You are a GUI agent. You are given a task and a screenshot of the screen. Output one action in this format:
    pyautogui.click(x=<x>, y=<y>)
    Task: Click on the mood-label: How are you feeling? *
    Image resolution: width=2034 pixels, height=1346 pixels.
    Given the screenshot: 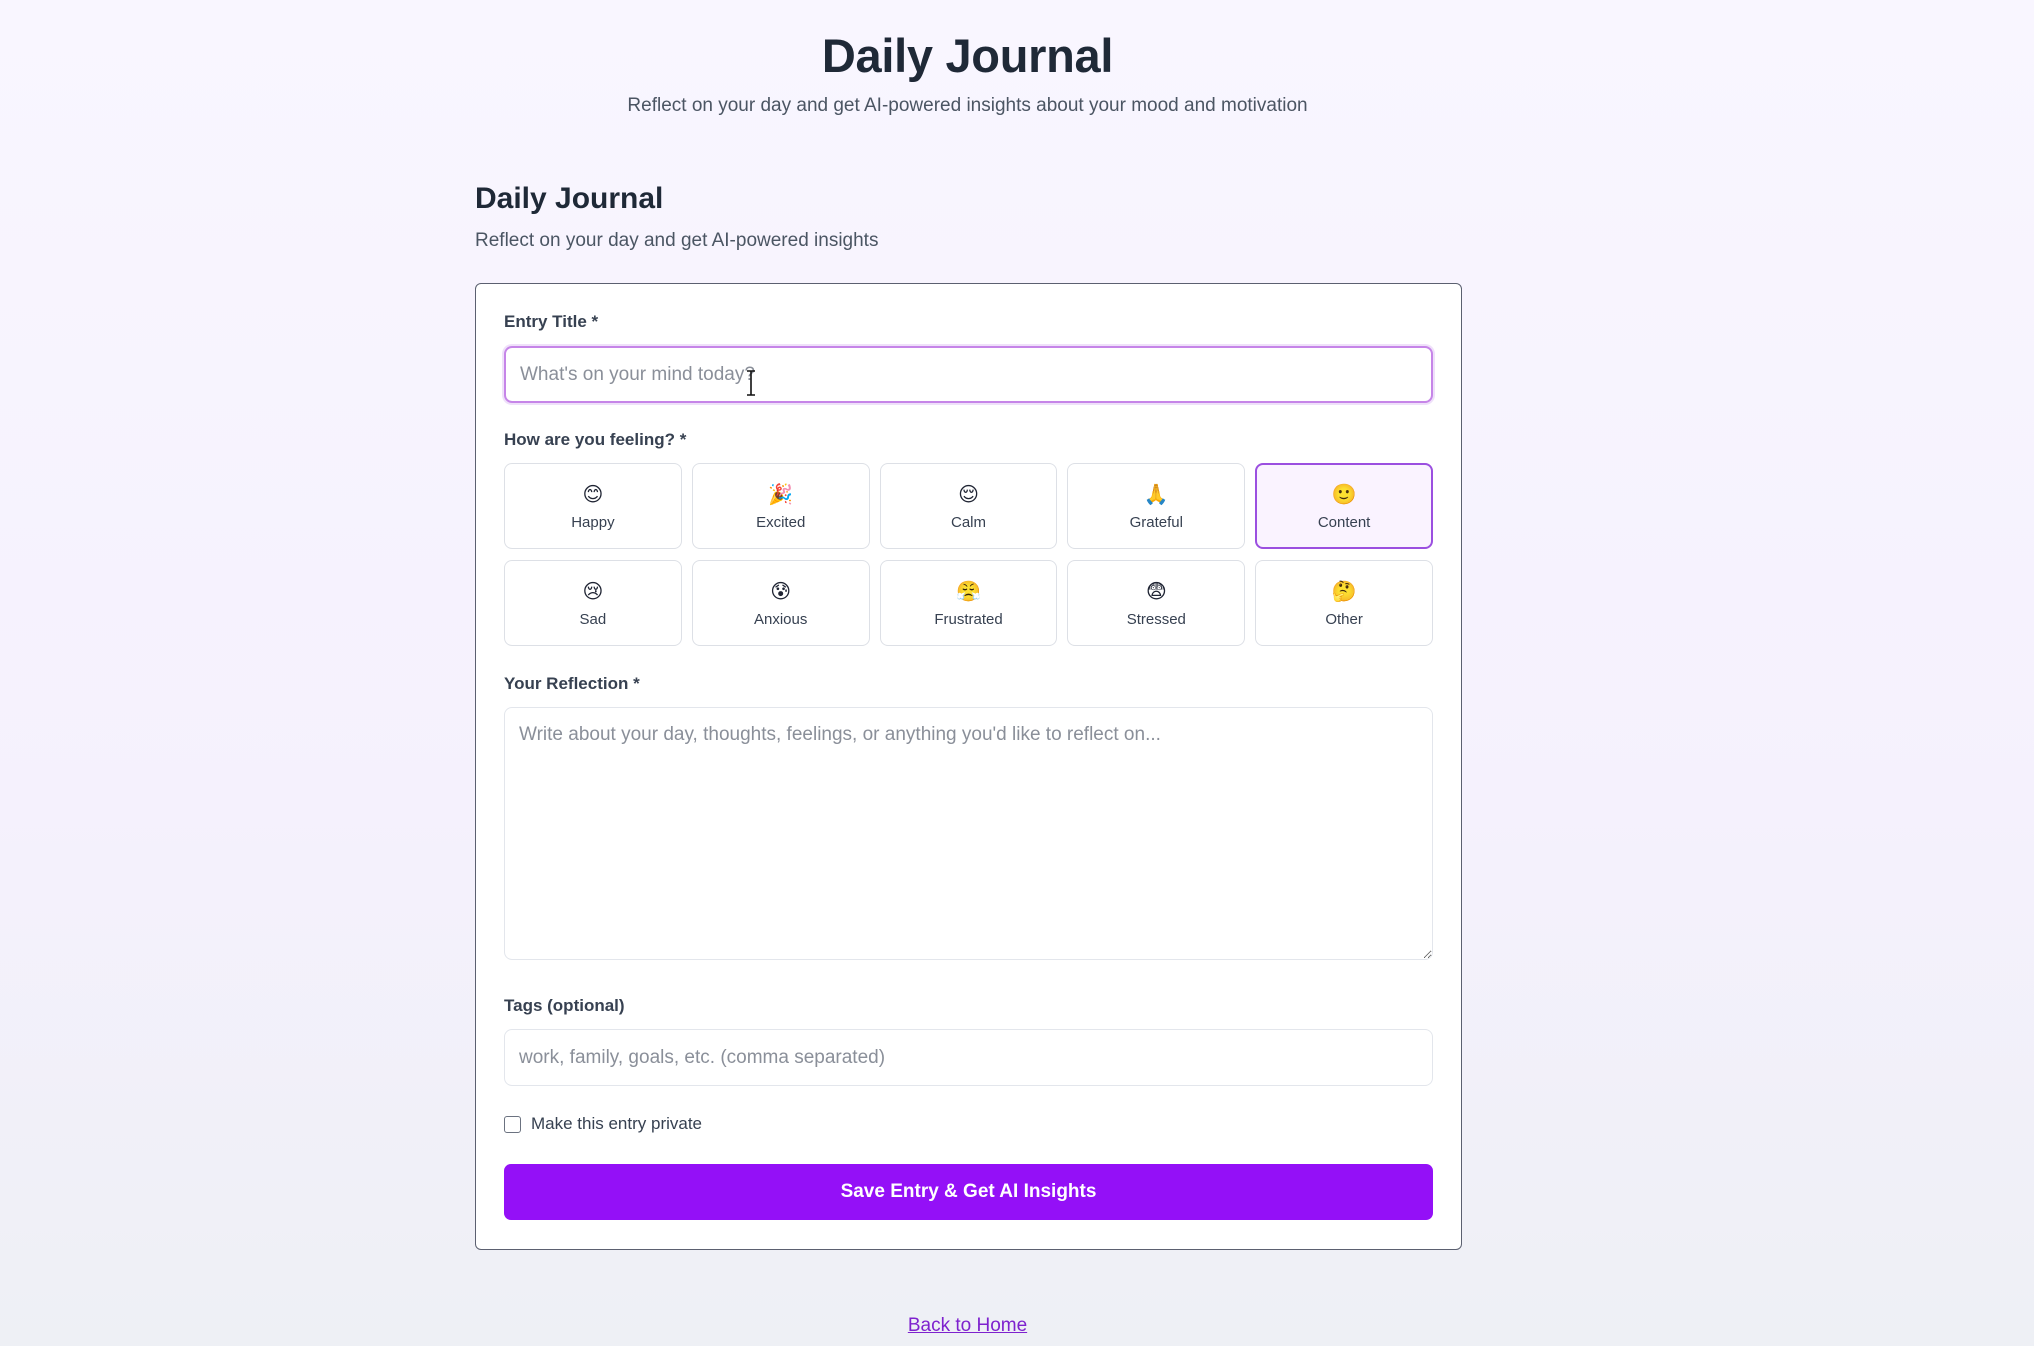 What is the action you would take?
    pyautogui.click(x=595, y=439)
    